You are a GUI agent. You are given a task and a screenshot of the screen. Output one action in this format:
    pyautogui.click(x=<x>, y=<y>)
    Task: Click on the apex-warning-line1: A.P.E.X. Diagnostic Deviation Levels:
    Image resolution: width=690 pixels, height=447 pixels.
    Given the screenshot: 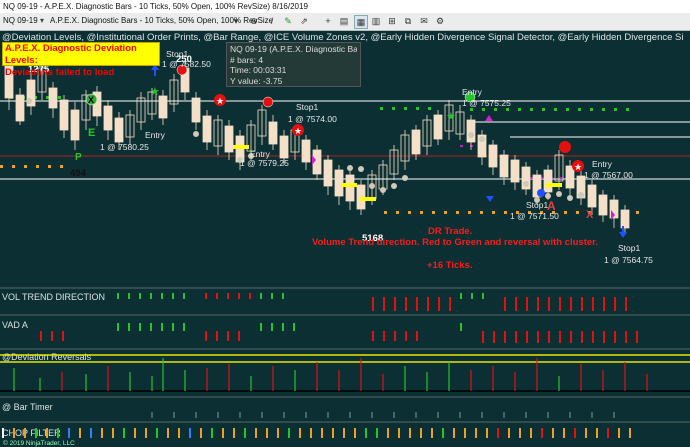 What is the action you would take?
    pyautogui.click(x=71, y=54)
    